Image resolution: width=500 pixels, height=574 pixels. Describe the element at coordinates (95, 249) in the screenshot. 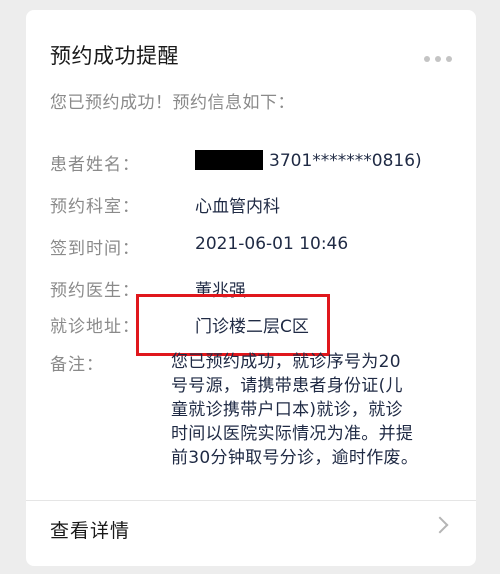

I see `field-label: 签到时间：` at that location.